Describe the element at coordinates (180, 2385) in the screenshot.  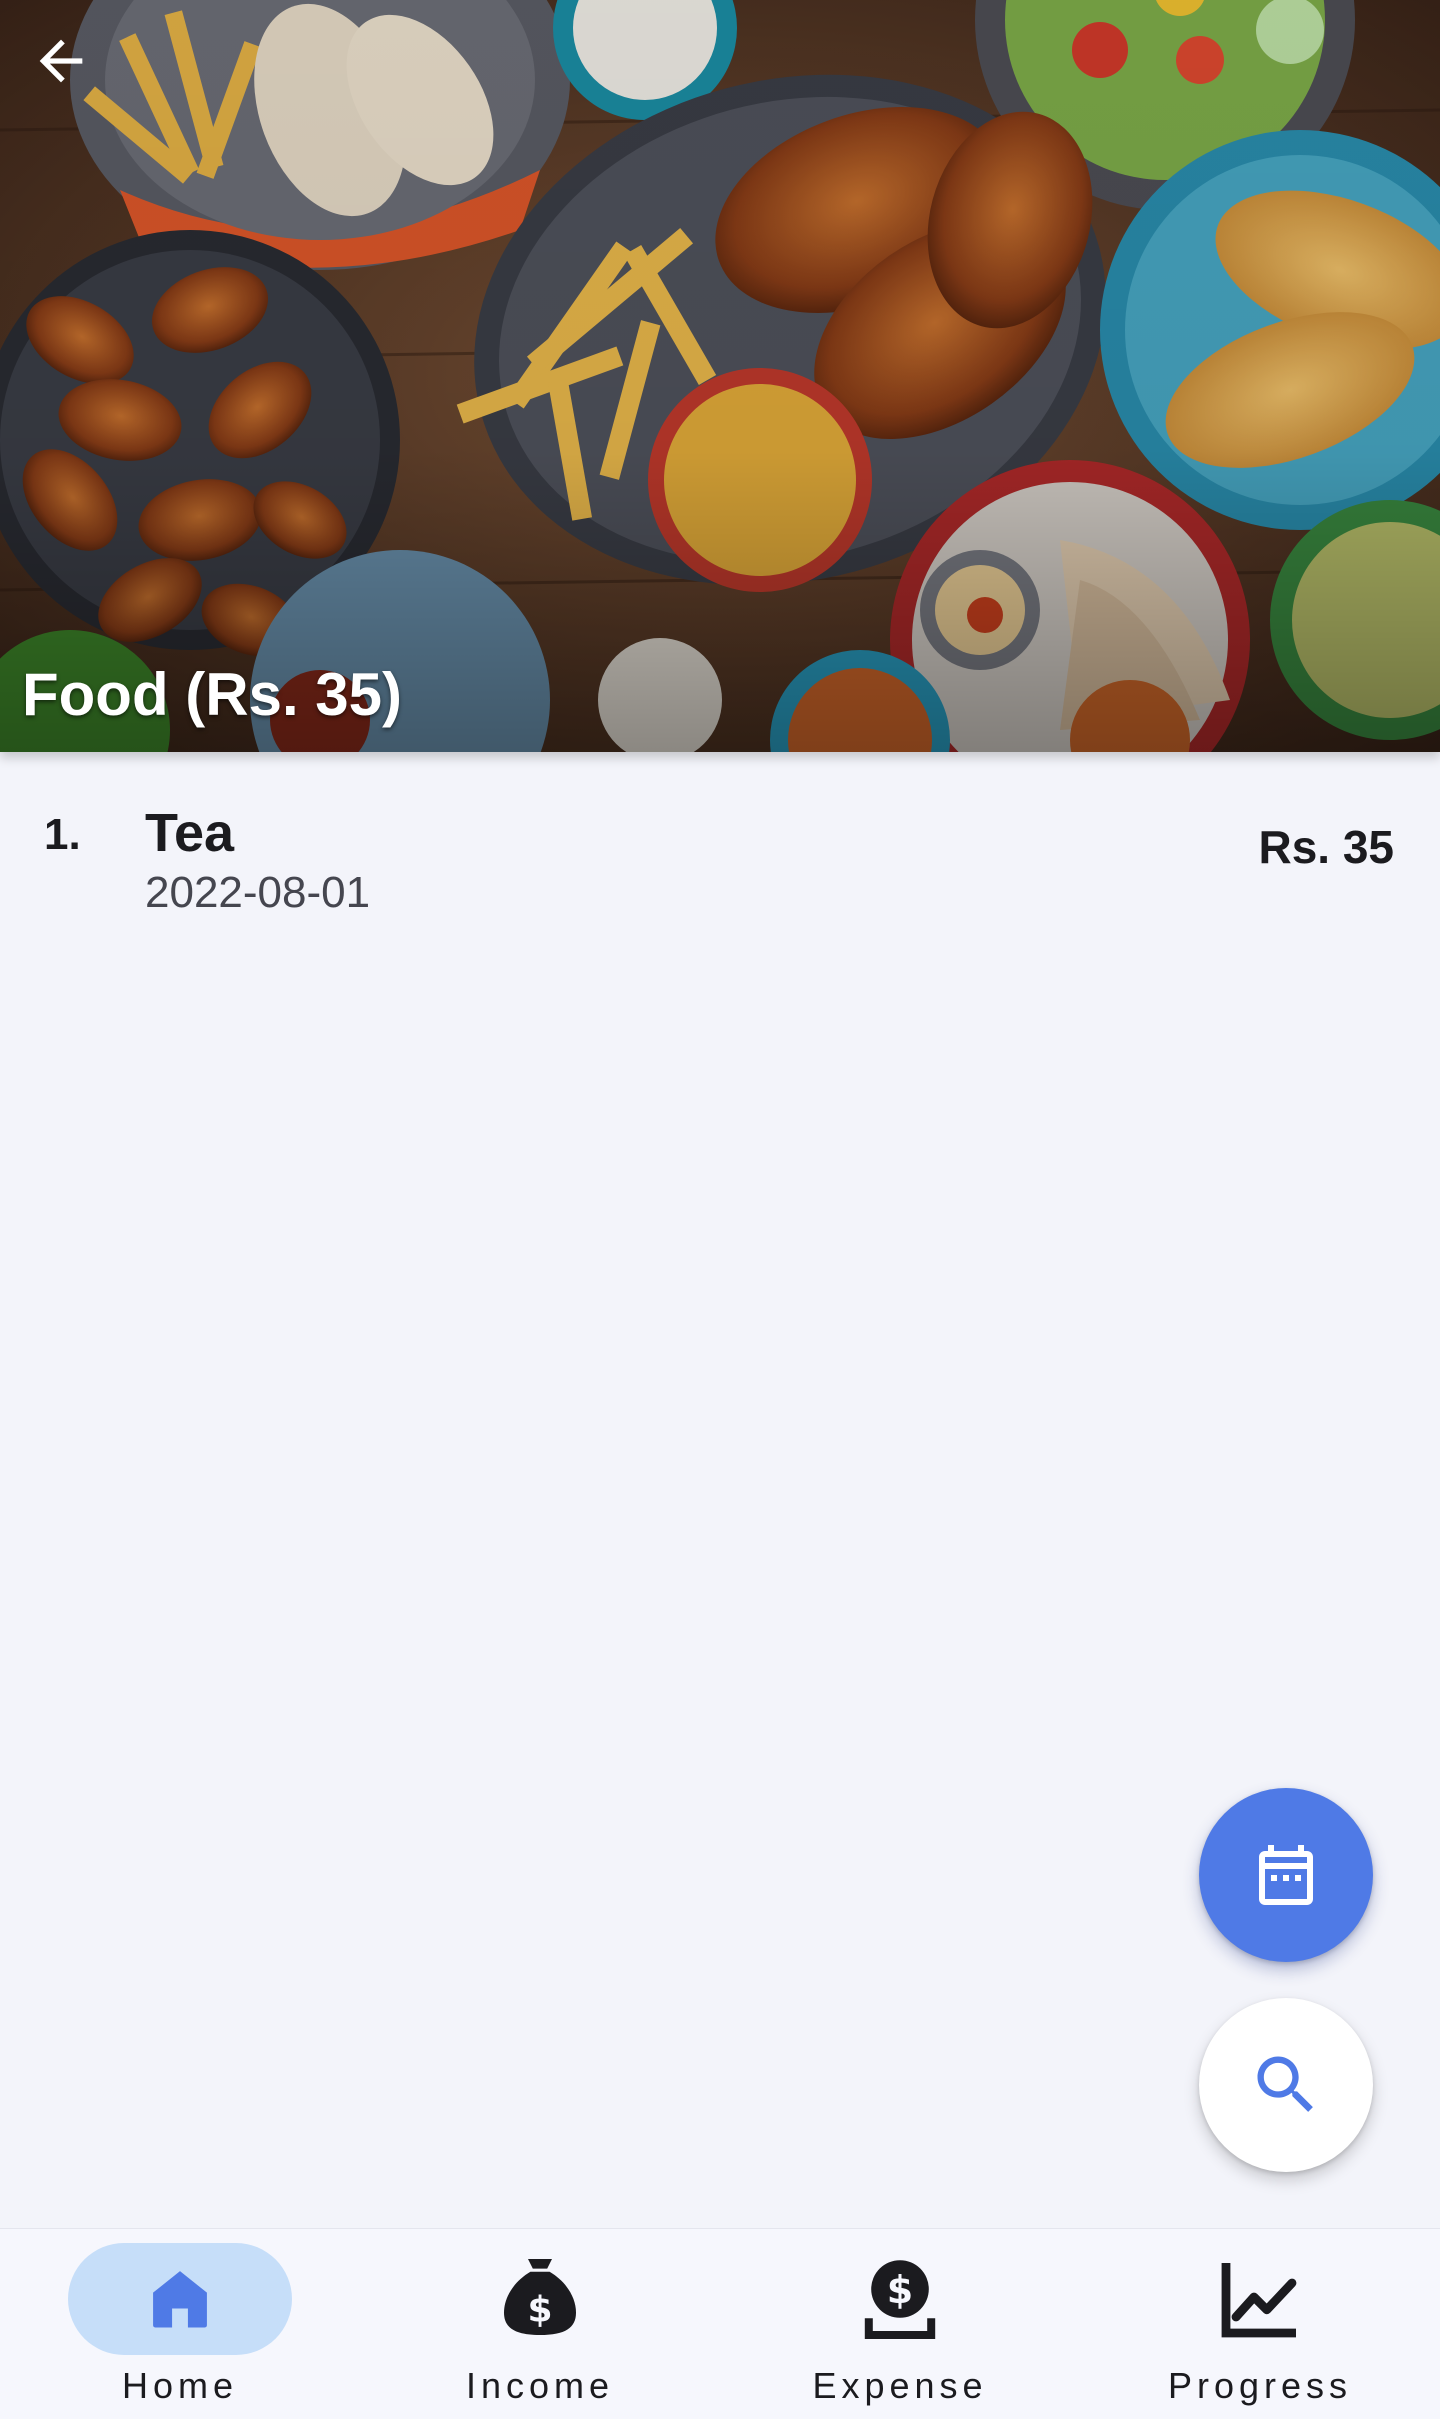
I see `nav-label-home: Home` at that location.